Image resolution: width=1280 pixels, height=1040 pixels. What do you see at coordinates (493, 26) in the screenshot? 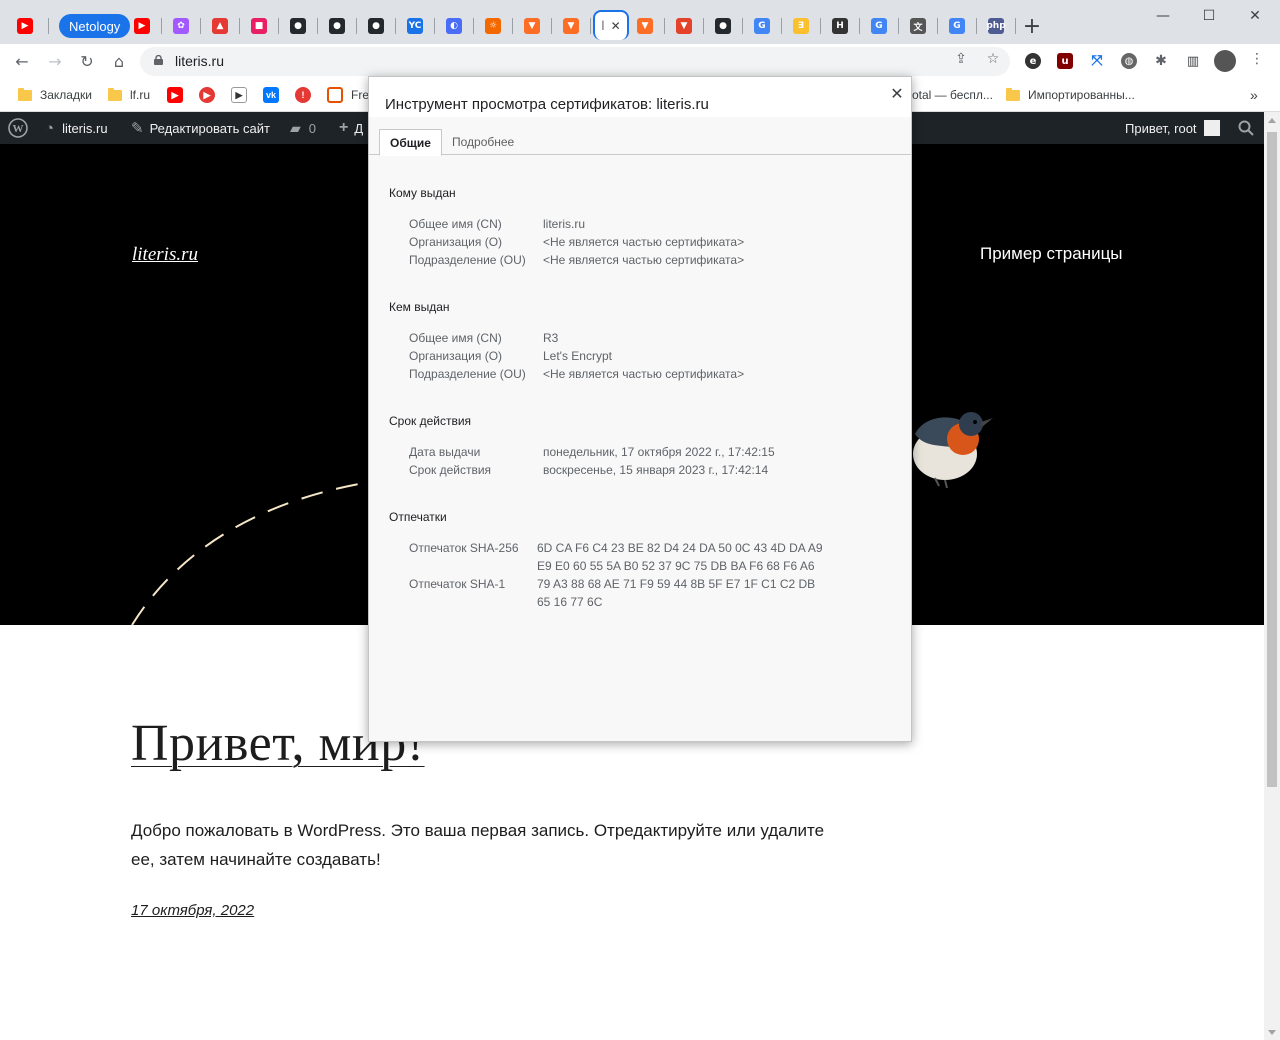
I see `browser-tab: ☼` at bounding box center [493, 26].